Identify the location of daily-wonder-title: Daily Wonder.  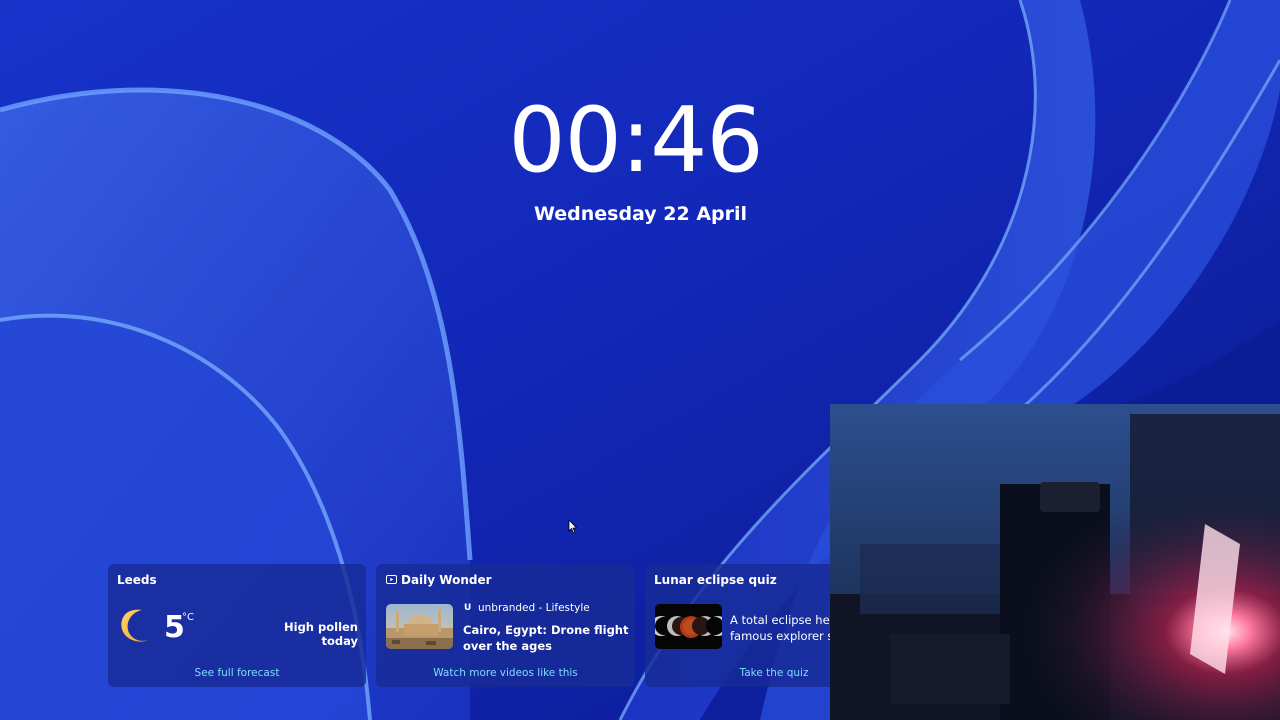
(446, 580).